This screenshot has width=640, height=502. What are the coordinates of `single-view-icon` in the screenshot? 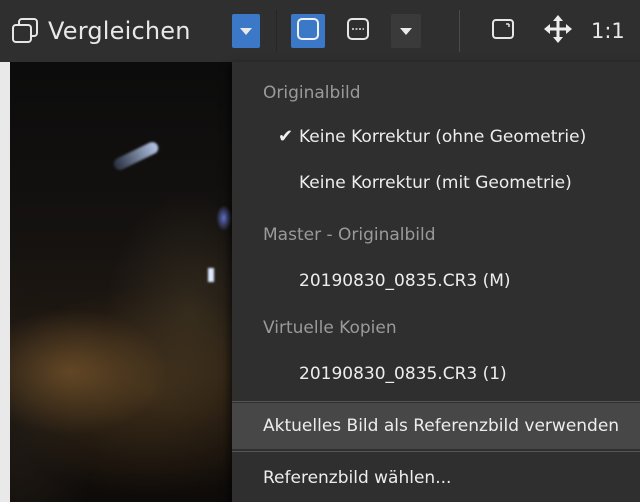 It's located at (308, 31).